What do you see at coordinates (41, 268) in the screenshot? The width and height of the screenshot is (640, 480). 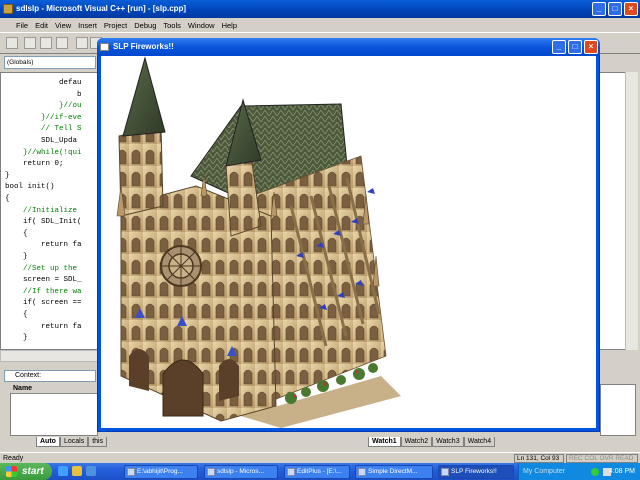 I see `code-line: //Set up the` at bounding box center [41, 268].